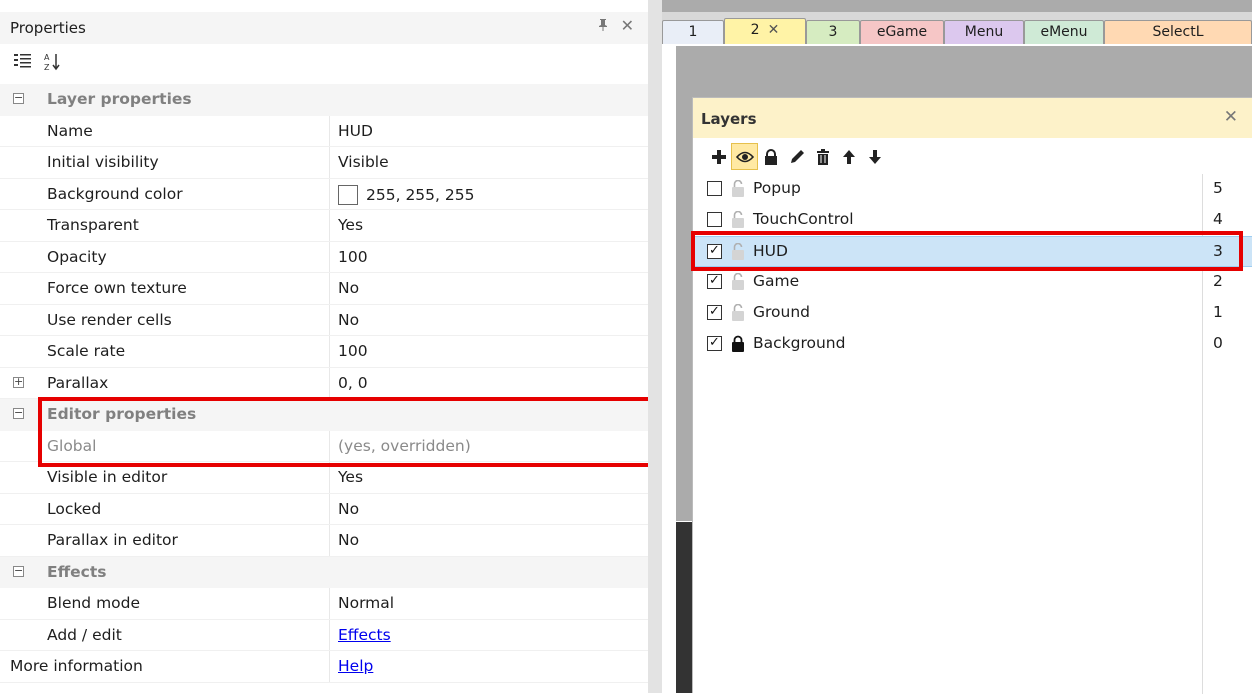 The image size is (1252, 694). Describe the element at coordinates (972, 220) in the screenshot. I see `layer-row: TouchControl 4` at that location.